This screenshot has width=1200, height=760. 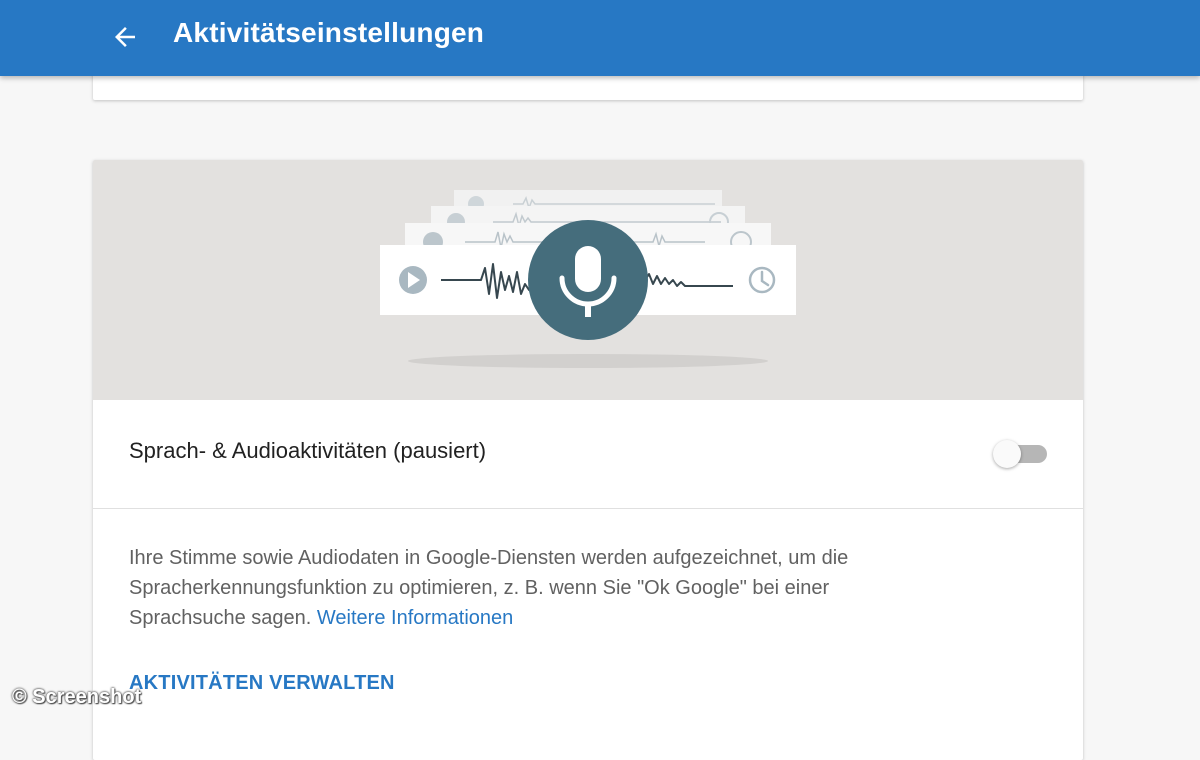 I want to click on voice-recording-illustration, so click(x=588, y=279).